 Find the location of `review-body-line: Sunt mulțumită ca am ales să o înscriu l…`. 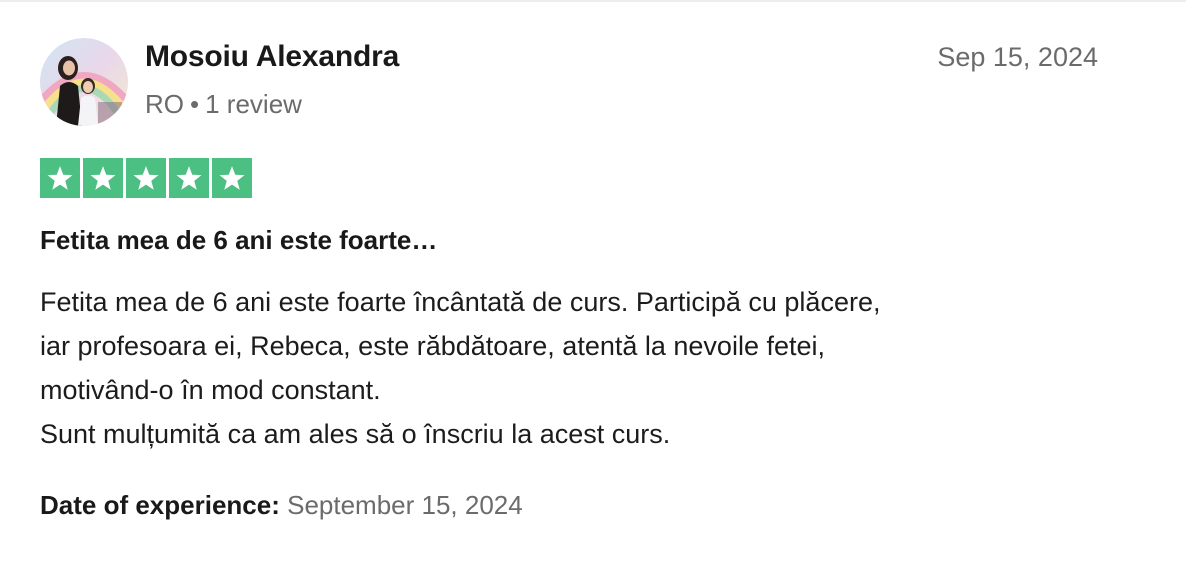

review-body-line: Sunt mulțumită ca am ales să o înscriu l… is located at coordinates (355, 434).